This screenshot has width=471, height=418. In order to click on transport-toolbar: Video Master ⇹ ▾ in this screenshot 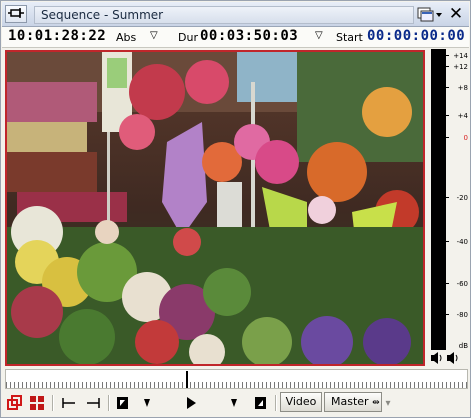, I will do `click(235, 403)`.